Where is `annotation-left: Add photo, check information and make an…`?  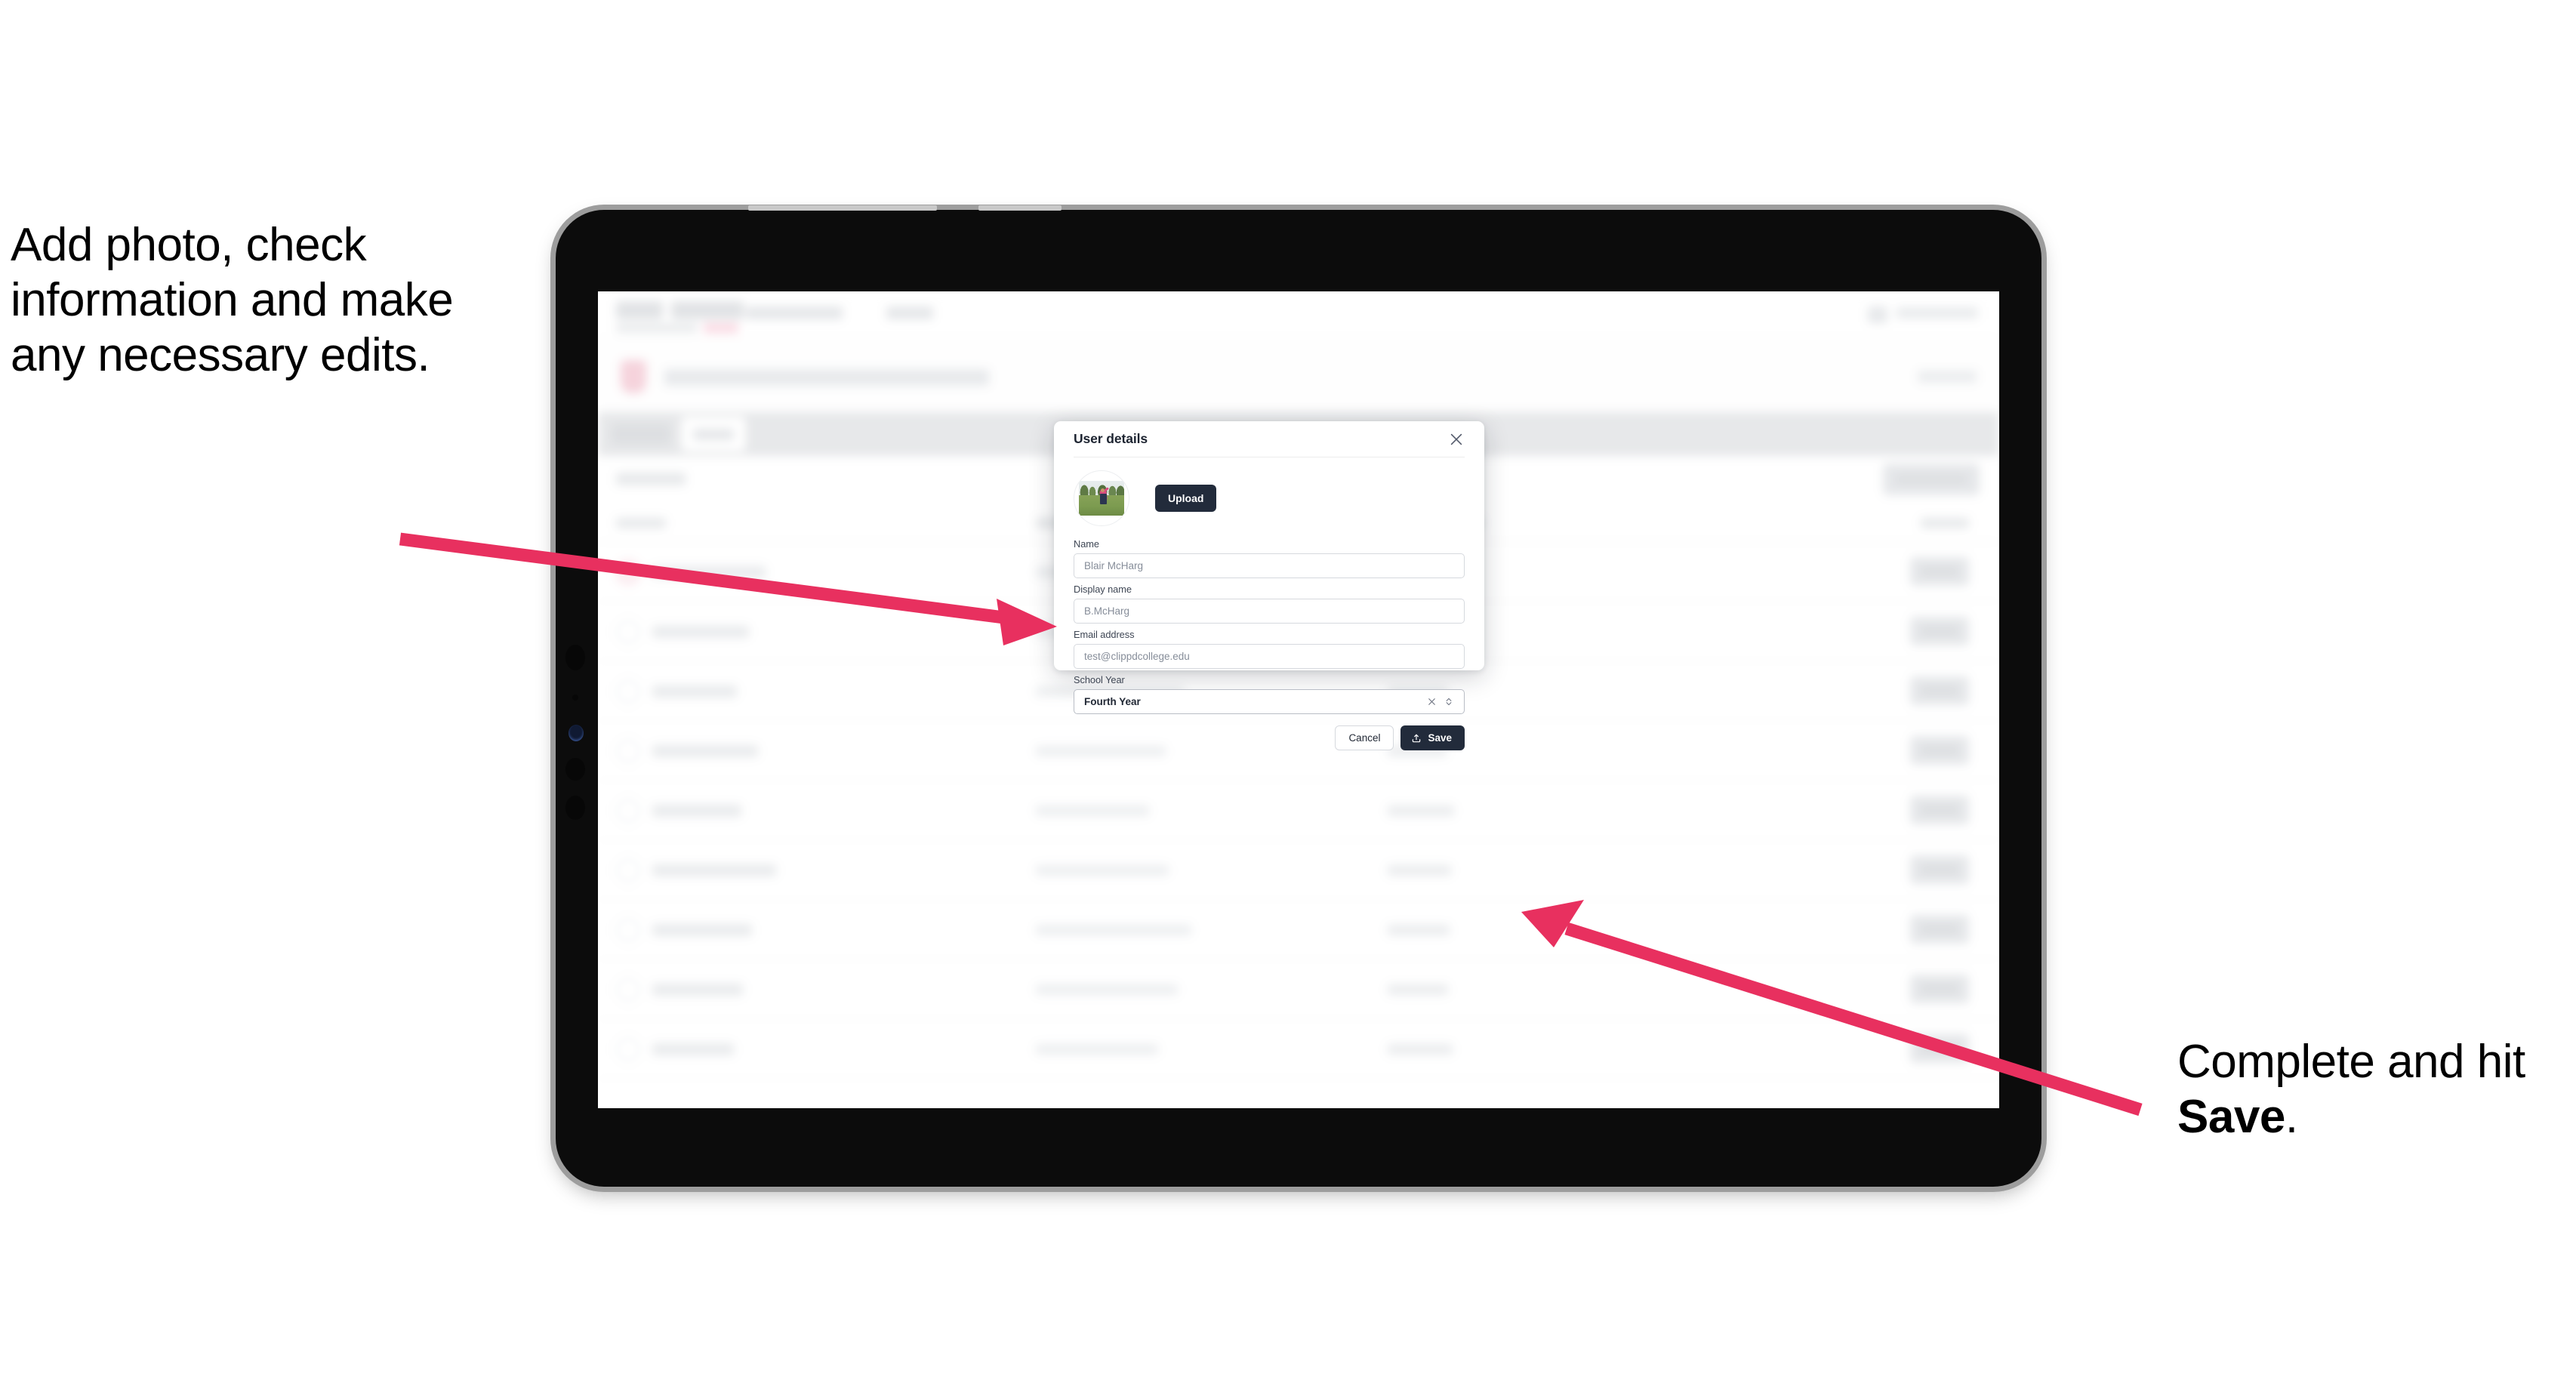
annotation-left: Add photo, check information and make an… is located at coordinates (232, 300).